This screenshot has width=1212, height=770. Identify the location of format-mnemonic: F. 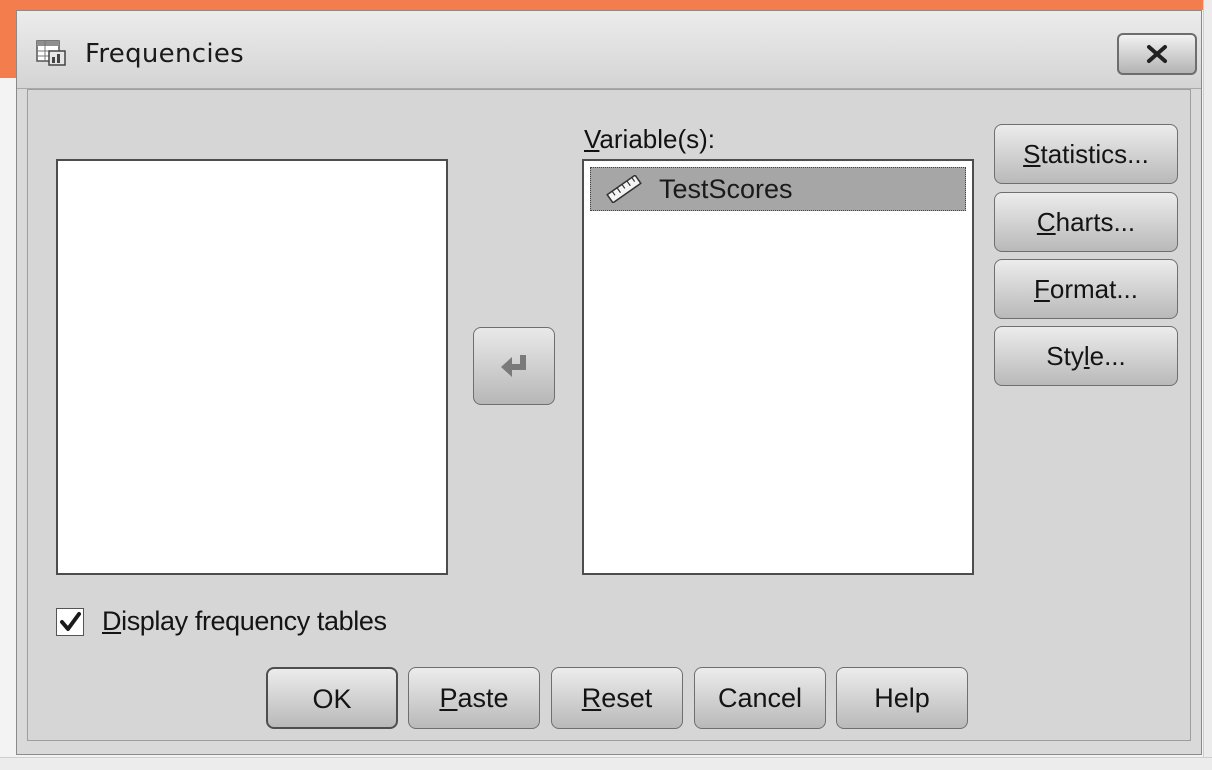
(1041, 289).